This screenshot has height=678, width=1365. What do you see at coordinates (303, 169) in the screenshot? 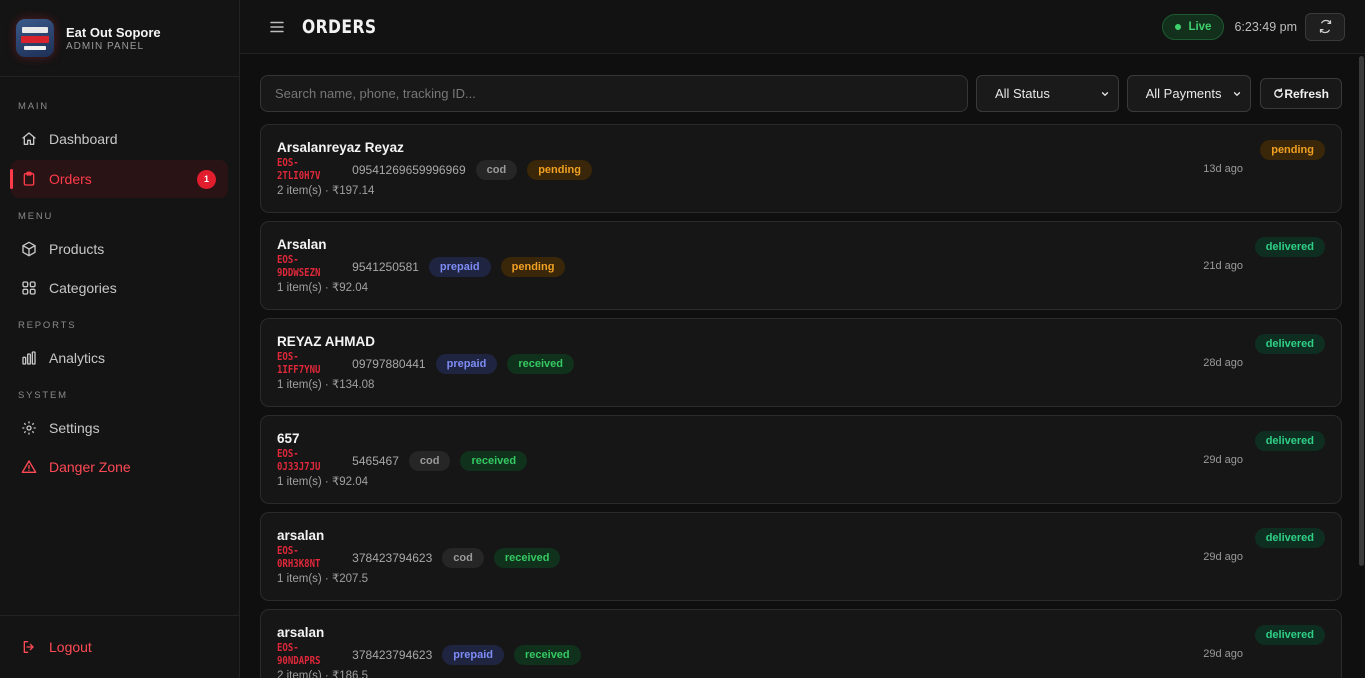
I see `tracking-id: EOS-2TLI0H7V` at bounding box center [303, 169].